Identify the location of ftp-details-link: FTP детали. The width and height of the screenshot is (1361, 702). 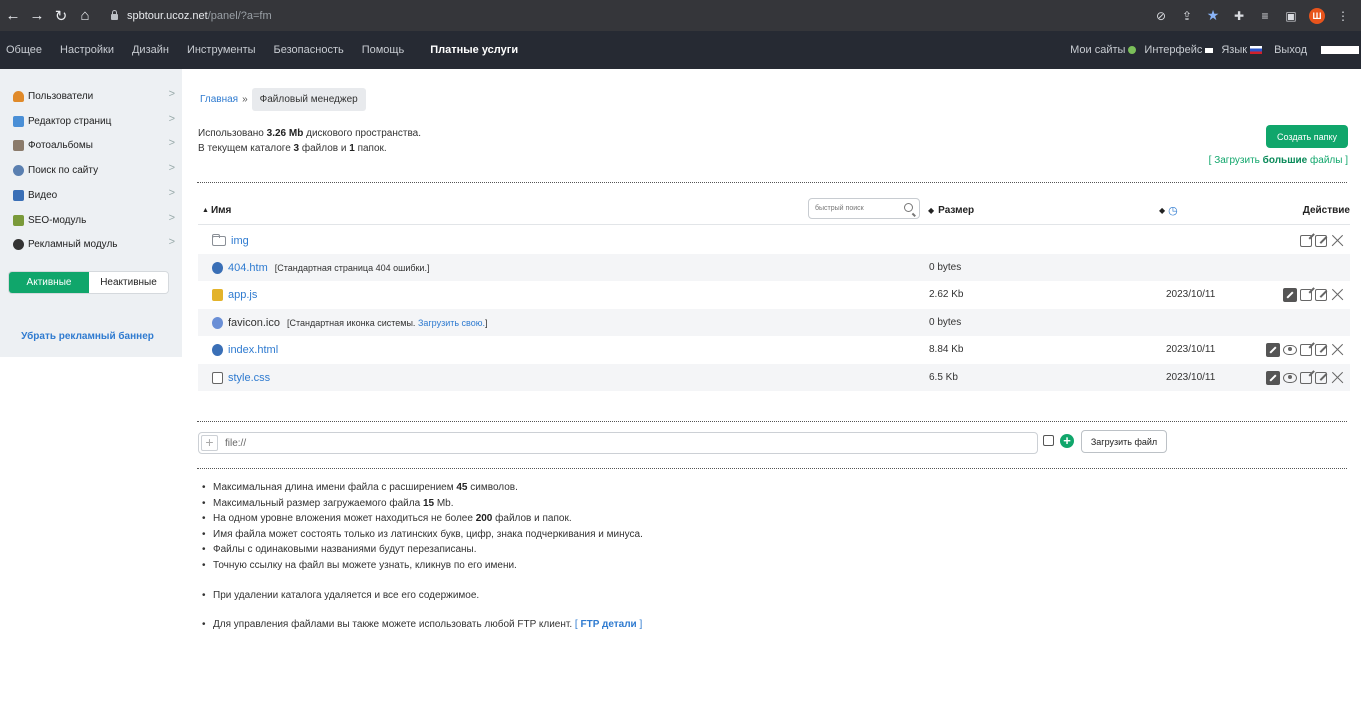
(608, 624).